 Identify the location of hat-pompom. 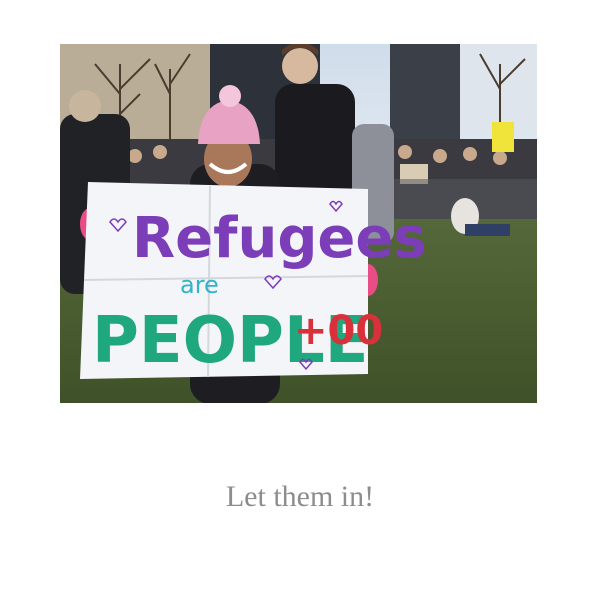
(230, 96).